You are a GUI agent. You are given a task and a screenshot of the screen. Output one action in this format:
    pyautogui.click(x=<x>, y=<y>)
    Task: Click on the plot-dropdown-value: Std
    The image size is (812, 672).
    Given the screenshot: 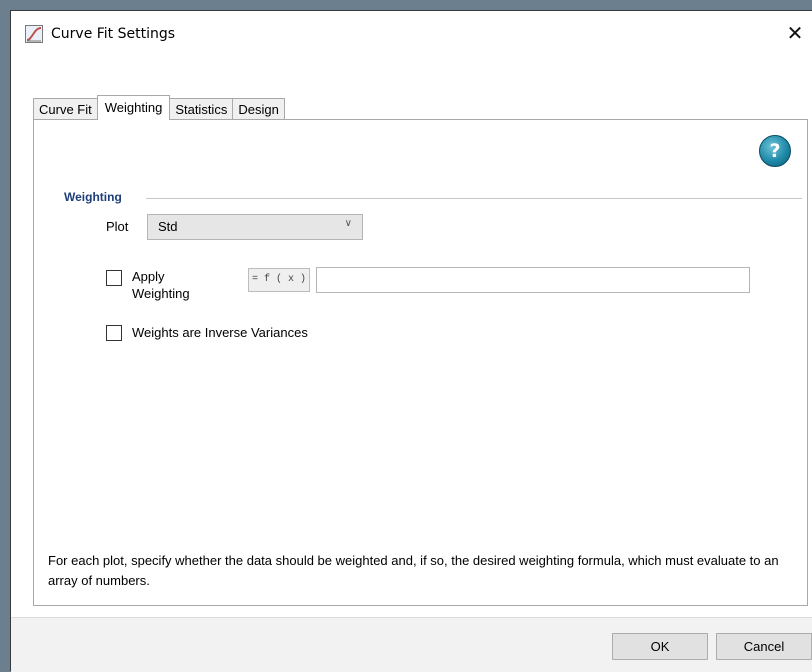 What is the action you would take?
    pyautogui.click(x=168, y=226)
    